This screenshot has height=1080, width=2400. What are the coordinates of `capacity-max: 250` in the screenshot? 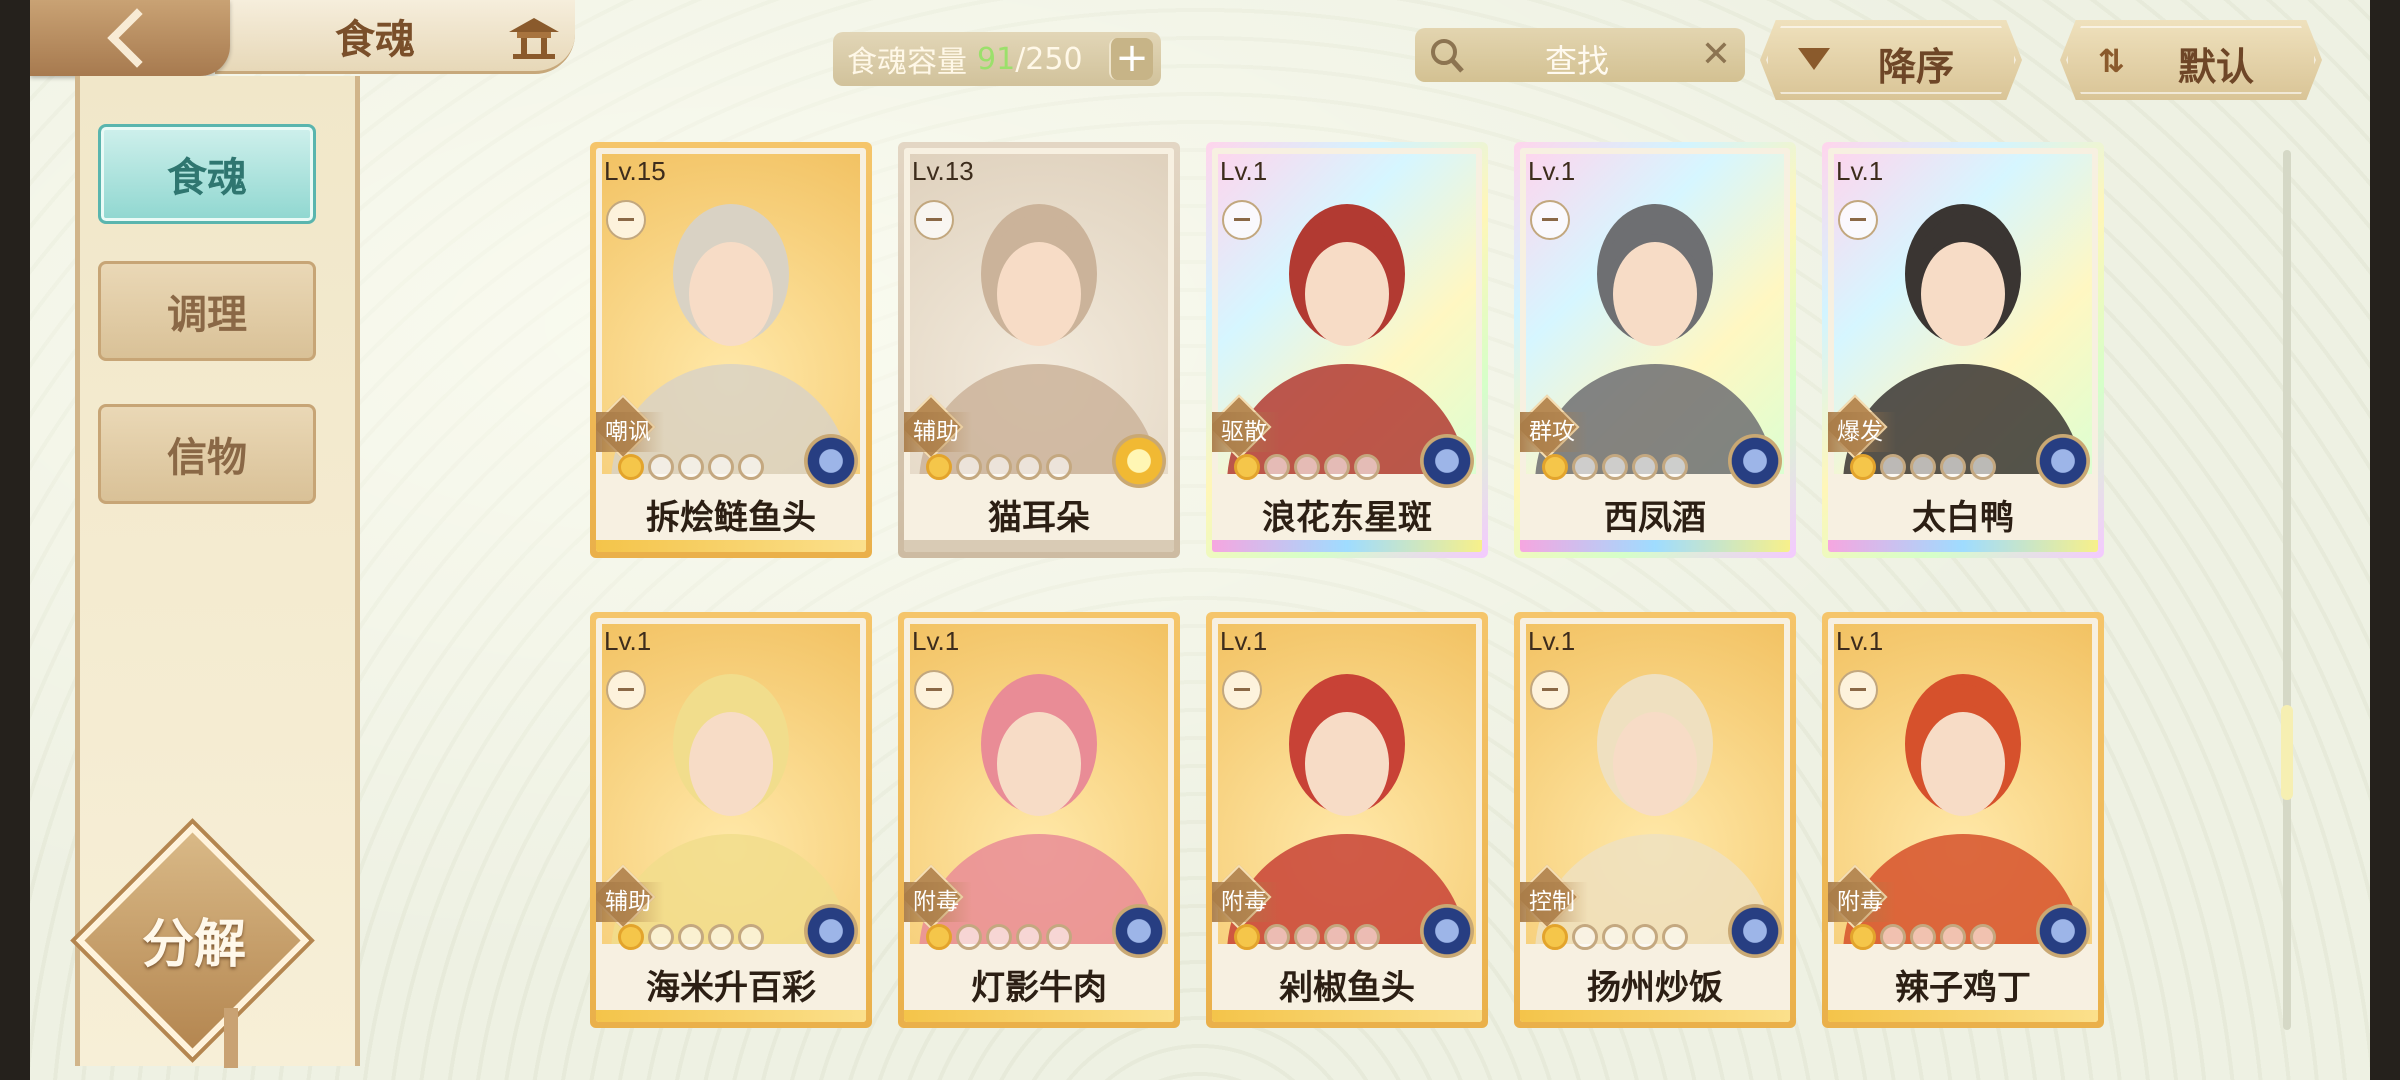 It's located at (1054, 59).